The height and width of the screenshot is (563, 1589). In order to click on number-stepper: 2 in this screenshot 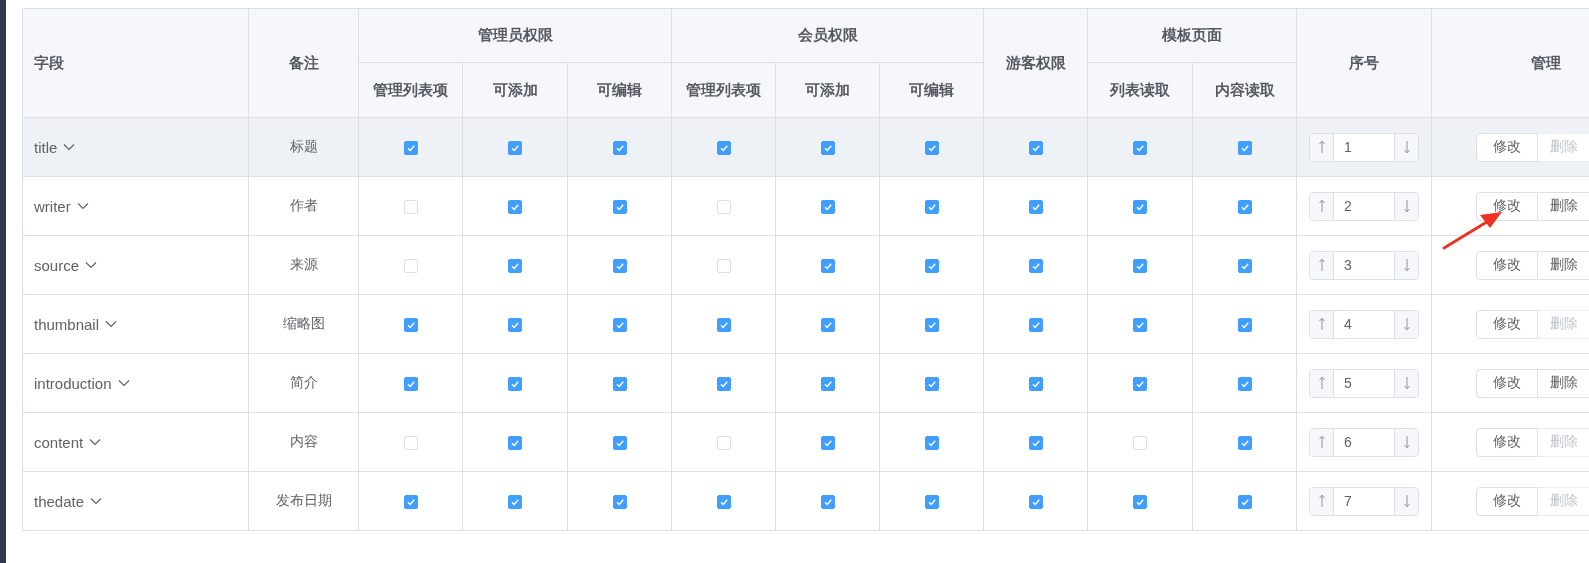, I will do `click(1364, 206)`.